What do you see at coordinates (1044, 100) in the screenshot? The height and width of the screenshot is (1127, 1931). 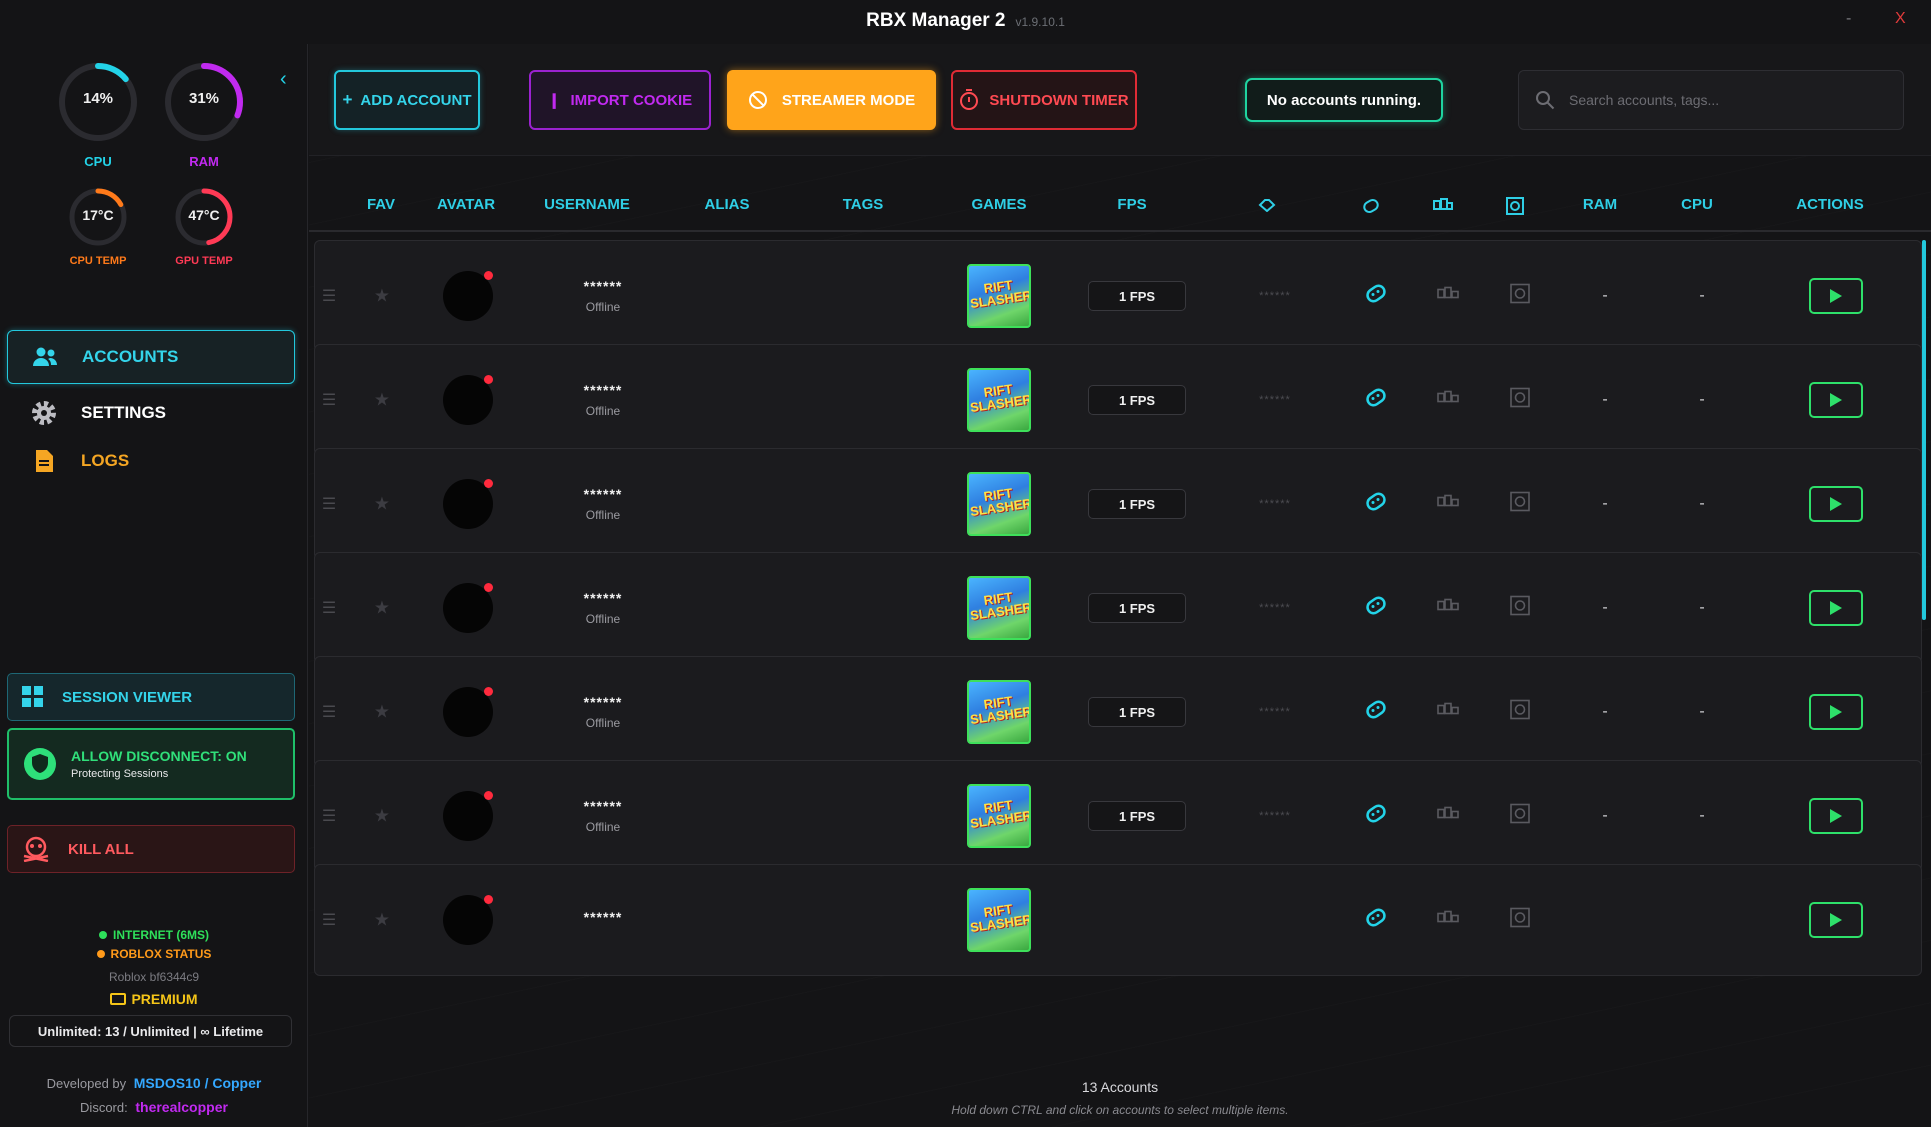 I see `shutdown-timer-button: SHUTDOWN TIMER` at bounding box center [1044, 100].